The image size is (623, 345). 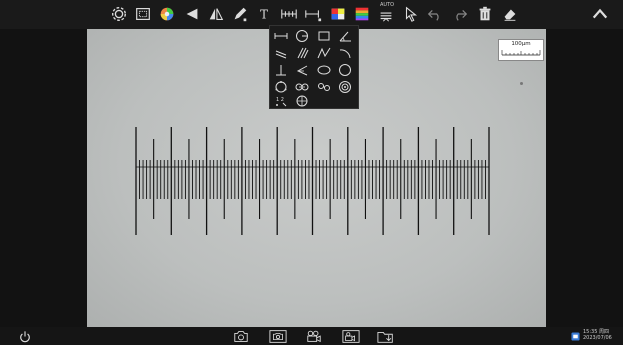 What do you see at coordinates (302, 100) in the screenshot?
I see `crosshair-circle-icon` at bounding box center [302, 100].